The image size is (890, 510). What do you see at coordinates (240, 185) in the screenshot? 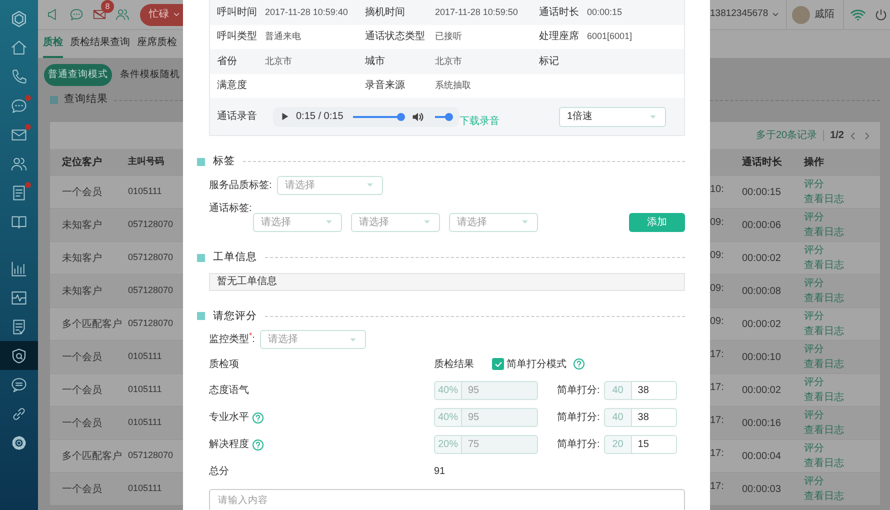
I see `field-label: 服务品质标签:` at bounding box center [240, 185].